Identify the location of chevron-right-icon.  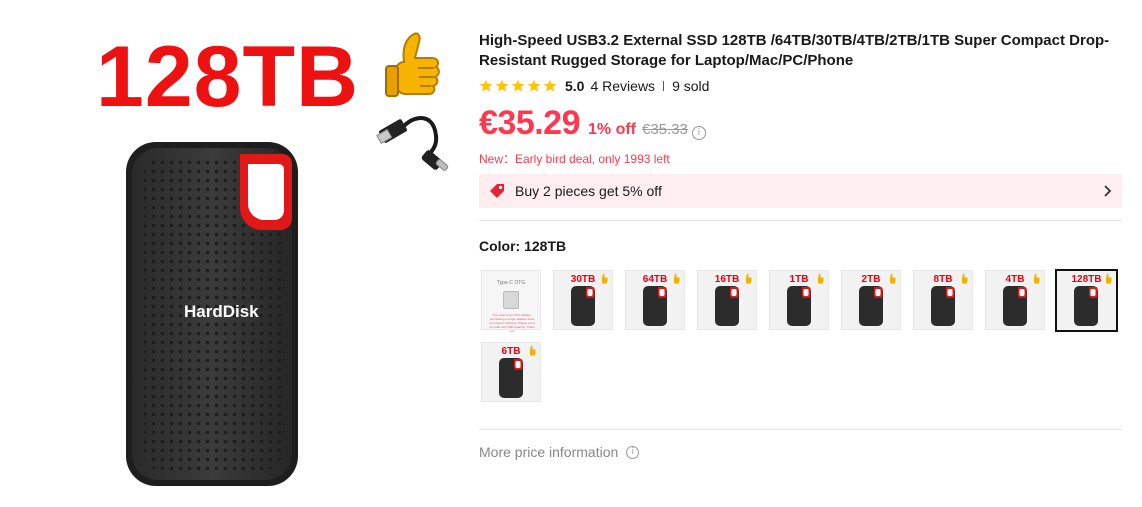
(1108, 191).